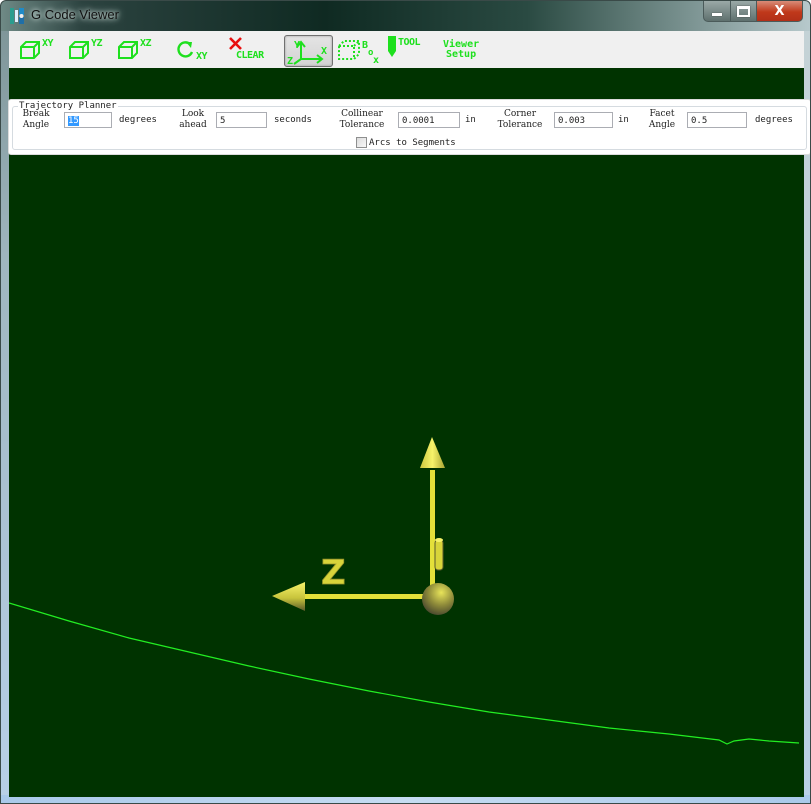  I want to click on maximize-button, so click(744, 11).